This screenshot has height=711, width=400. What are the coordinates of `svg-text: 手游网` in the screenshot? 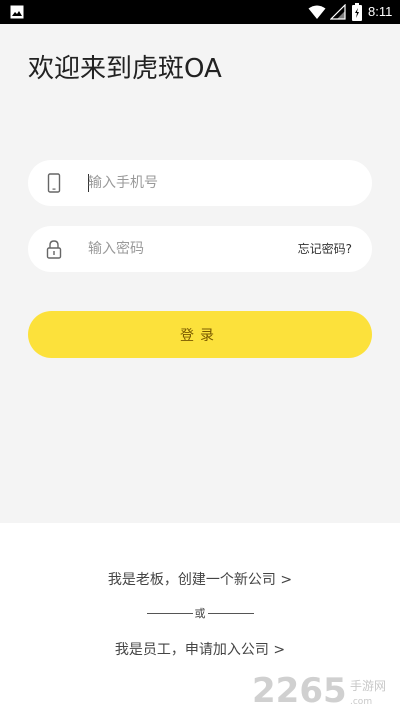 It's located at (368, 686).